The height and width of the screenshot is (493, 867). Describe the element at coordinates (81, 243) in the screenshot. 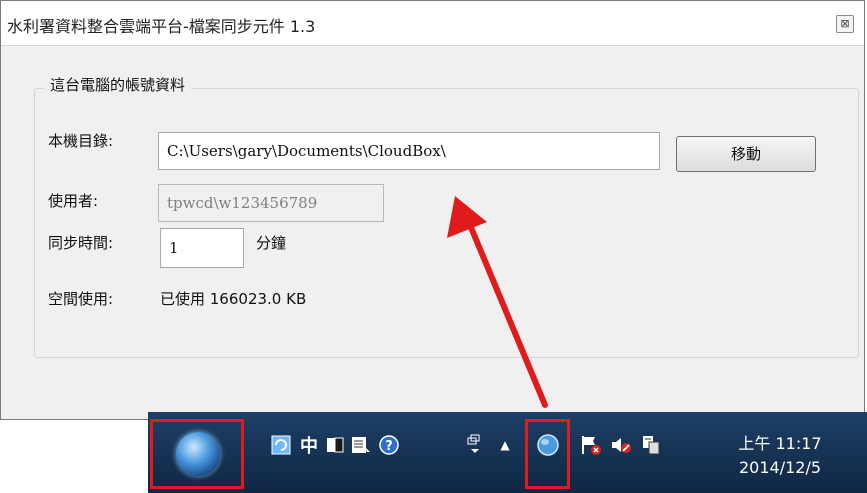

I see `sync-time-label: 同步時間:` at that location.